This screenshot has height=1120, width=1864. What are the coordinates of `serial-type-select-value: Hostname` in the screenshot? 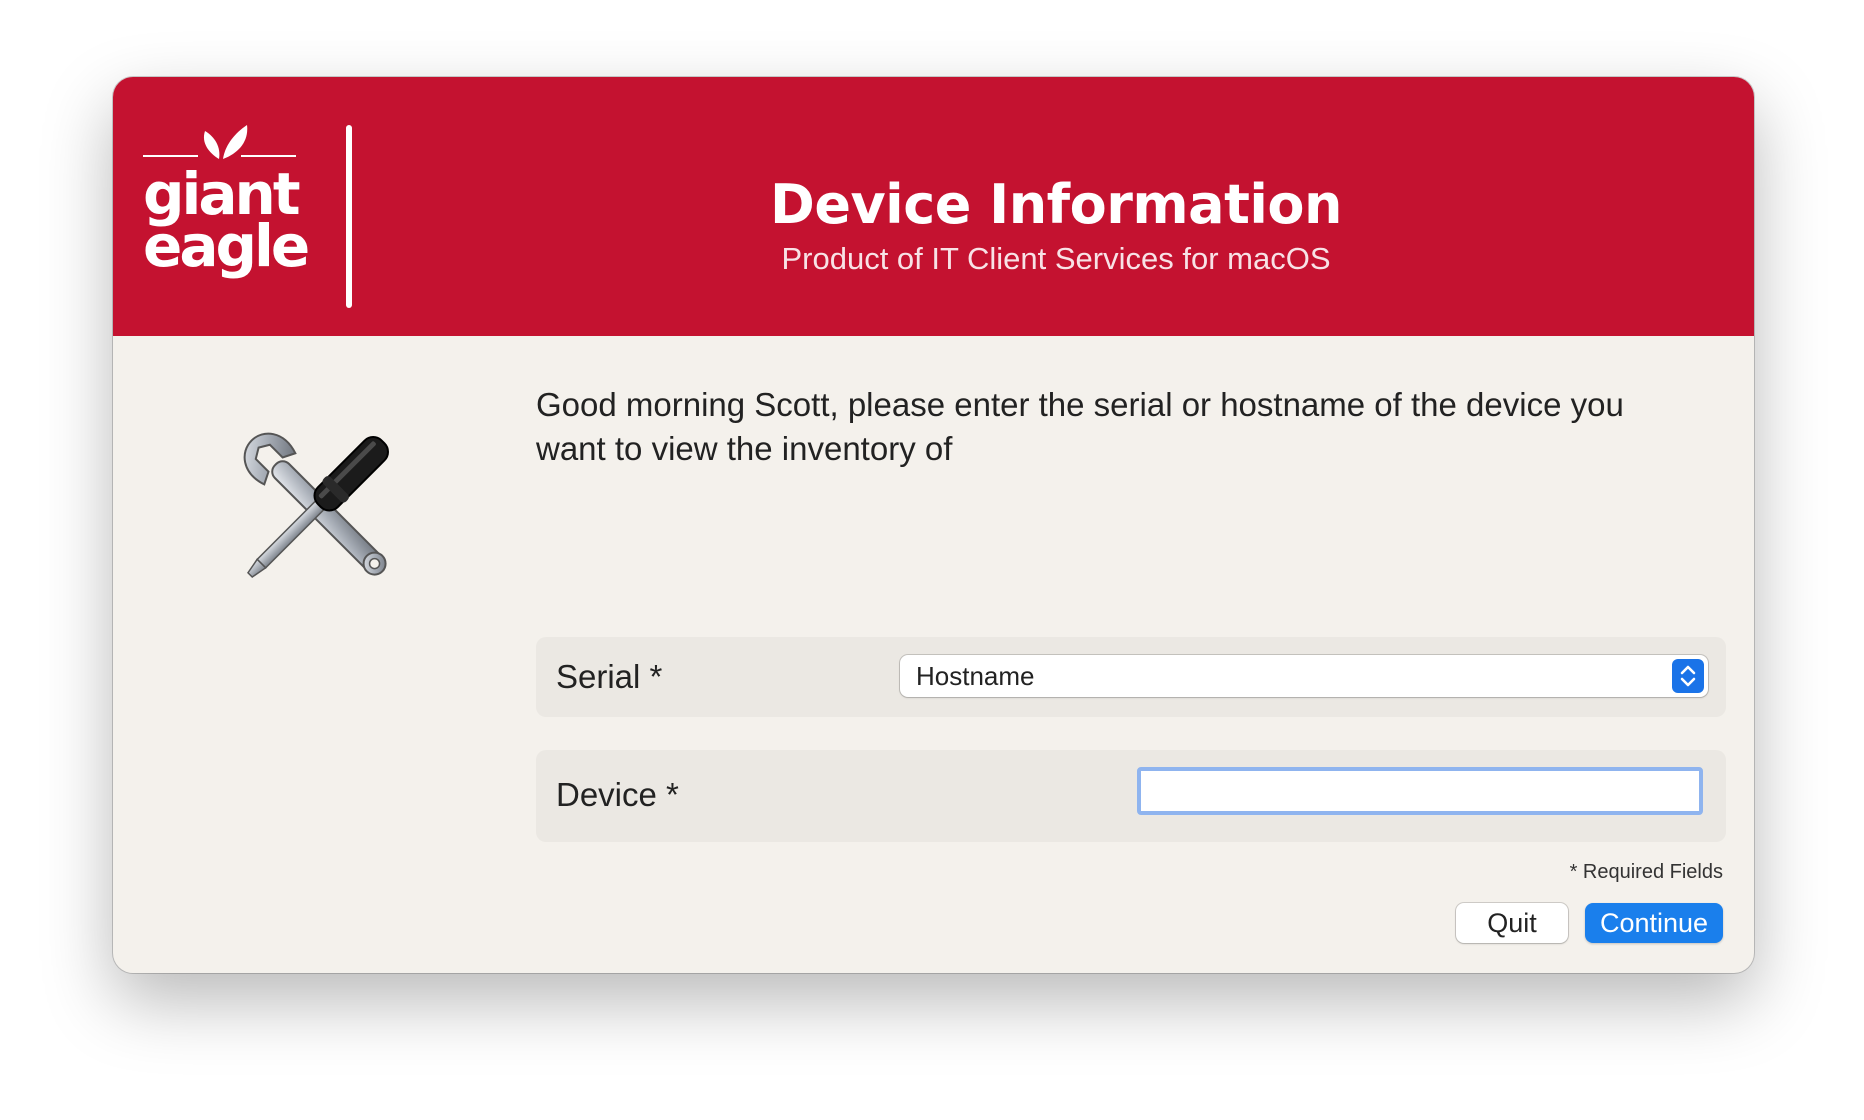 It's located at (975, 676).